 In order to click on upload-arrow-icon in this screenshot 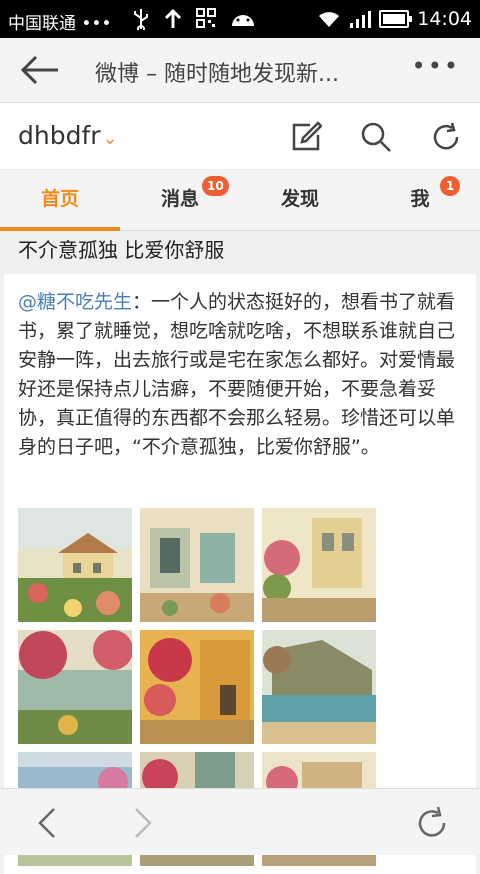, I will do `click(173, 18)`.